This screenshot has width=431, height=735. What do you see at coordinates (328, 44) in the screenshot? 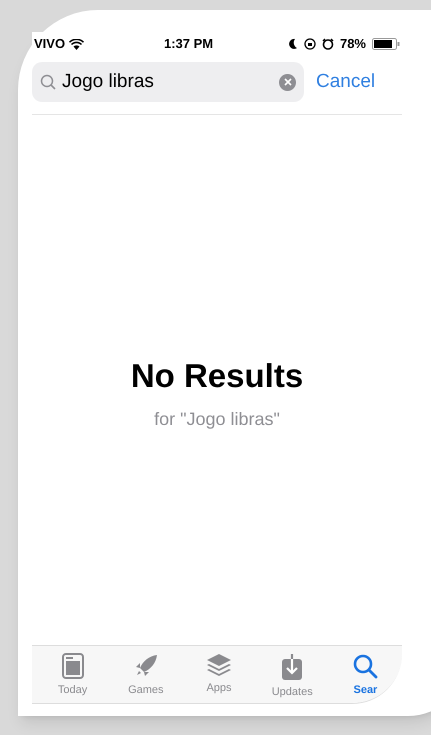
I see `alarm-clock-icon` at bounding box center [328, 44].